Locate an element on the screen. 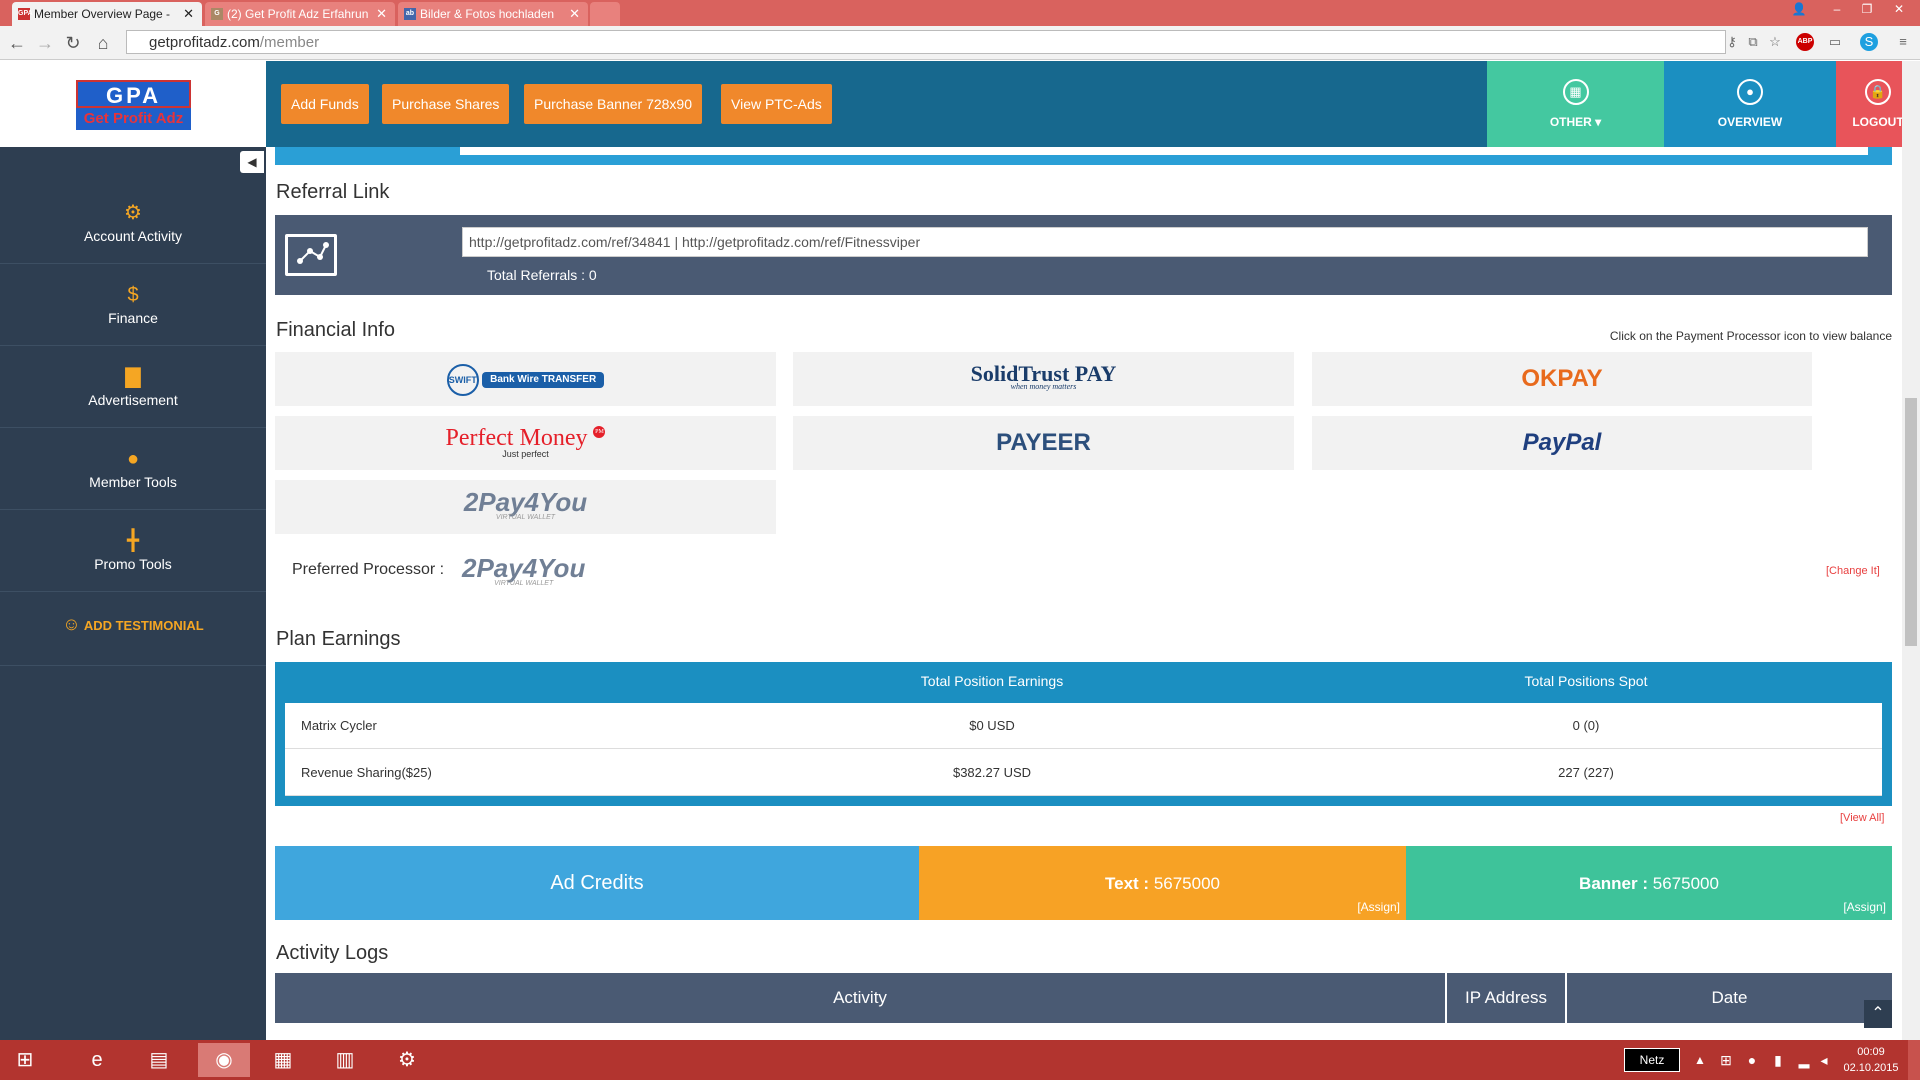 The width and height of the screenshot is (1920, 1080). chrome-icon: ◉ is located at coordinates (224, 1060).